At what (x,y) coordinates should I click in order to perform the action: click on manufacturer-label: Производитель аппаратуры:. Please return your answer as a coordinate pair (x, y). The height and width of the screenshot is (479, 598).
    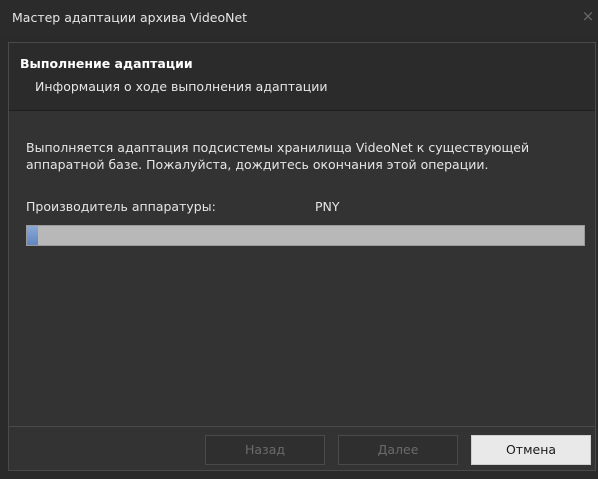
    Looking at the image, I should click on (121, 206).